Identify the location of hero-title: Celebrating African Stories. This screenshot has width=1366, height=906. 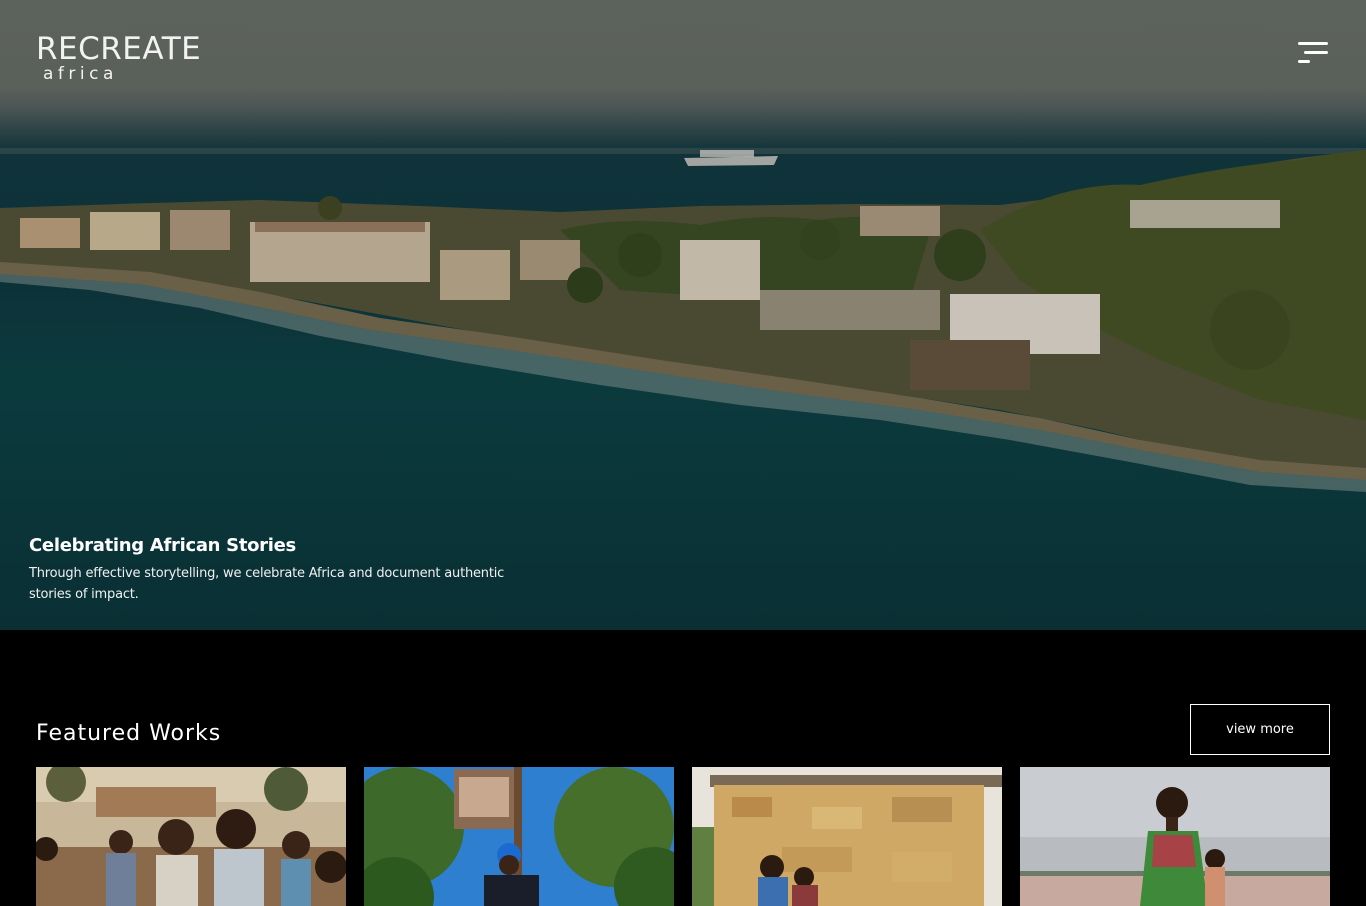
(162, 545).